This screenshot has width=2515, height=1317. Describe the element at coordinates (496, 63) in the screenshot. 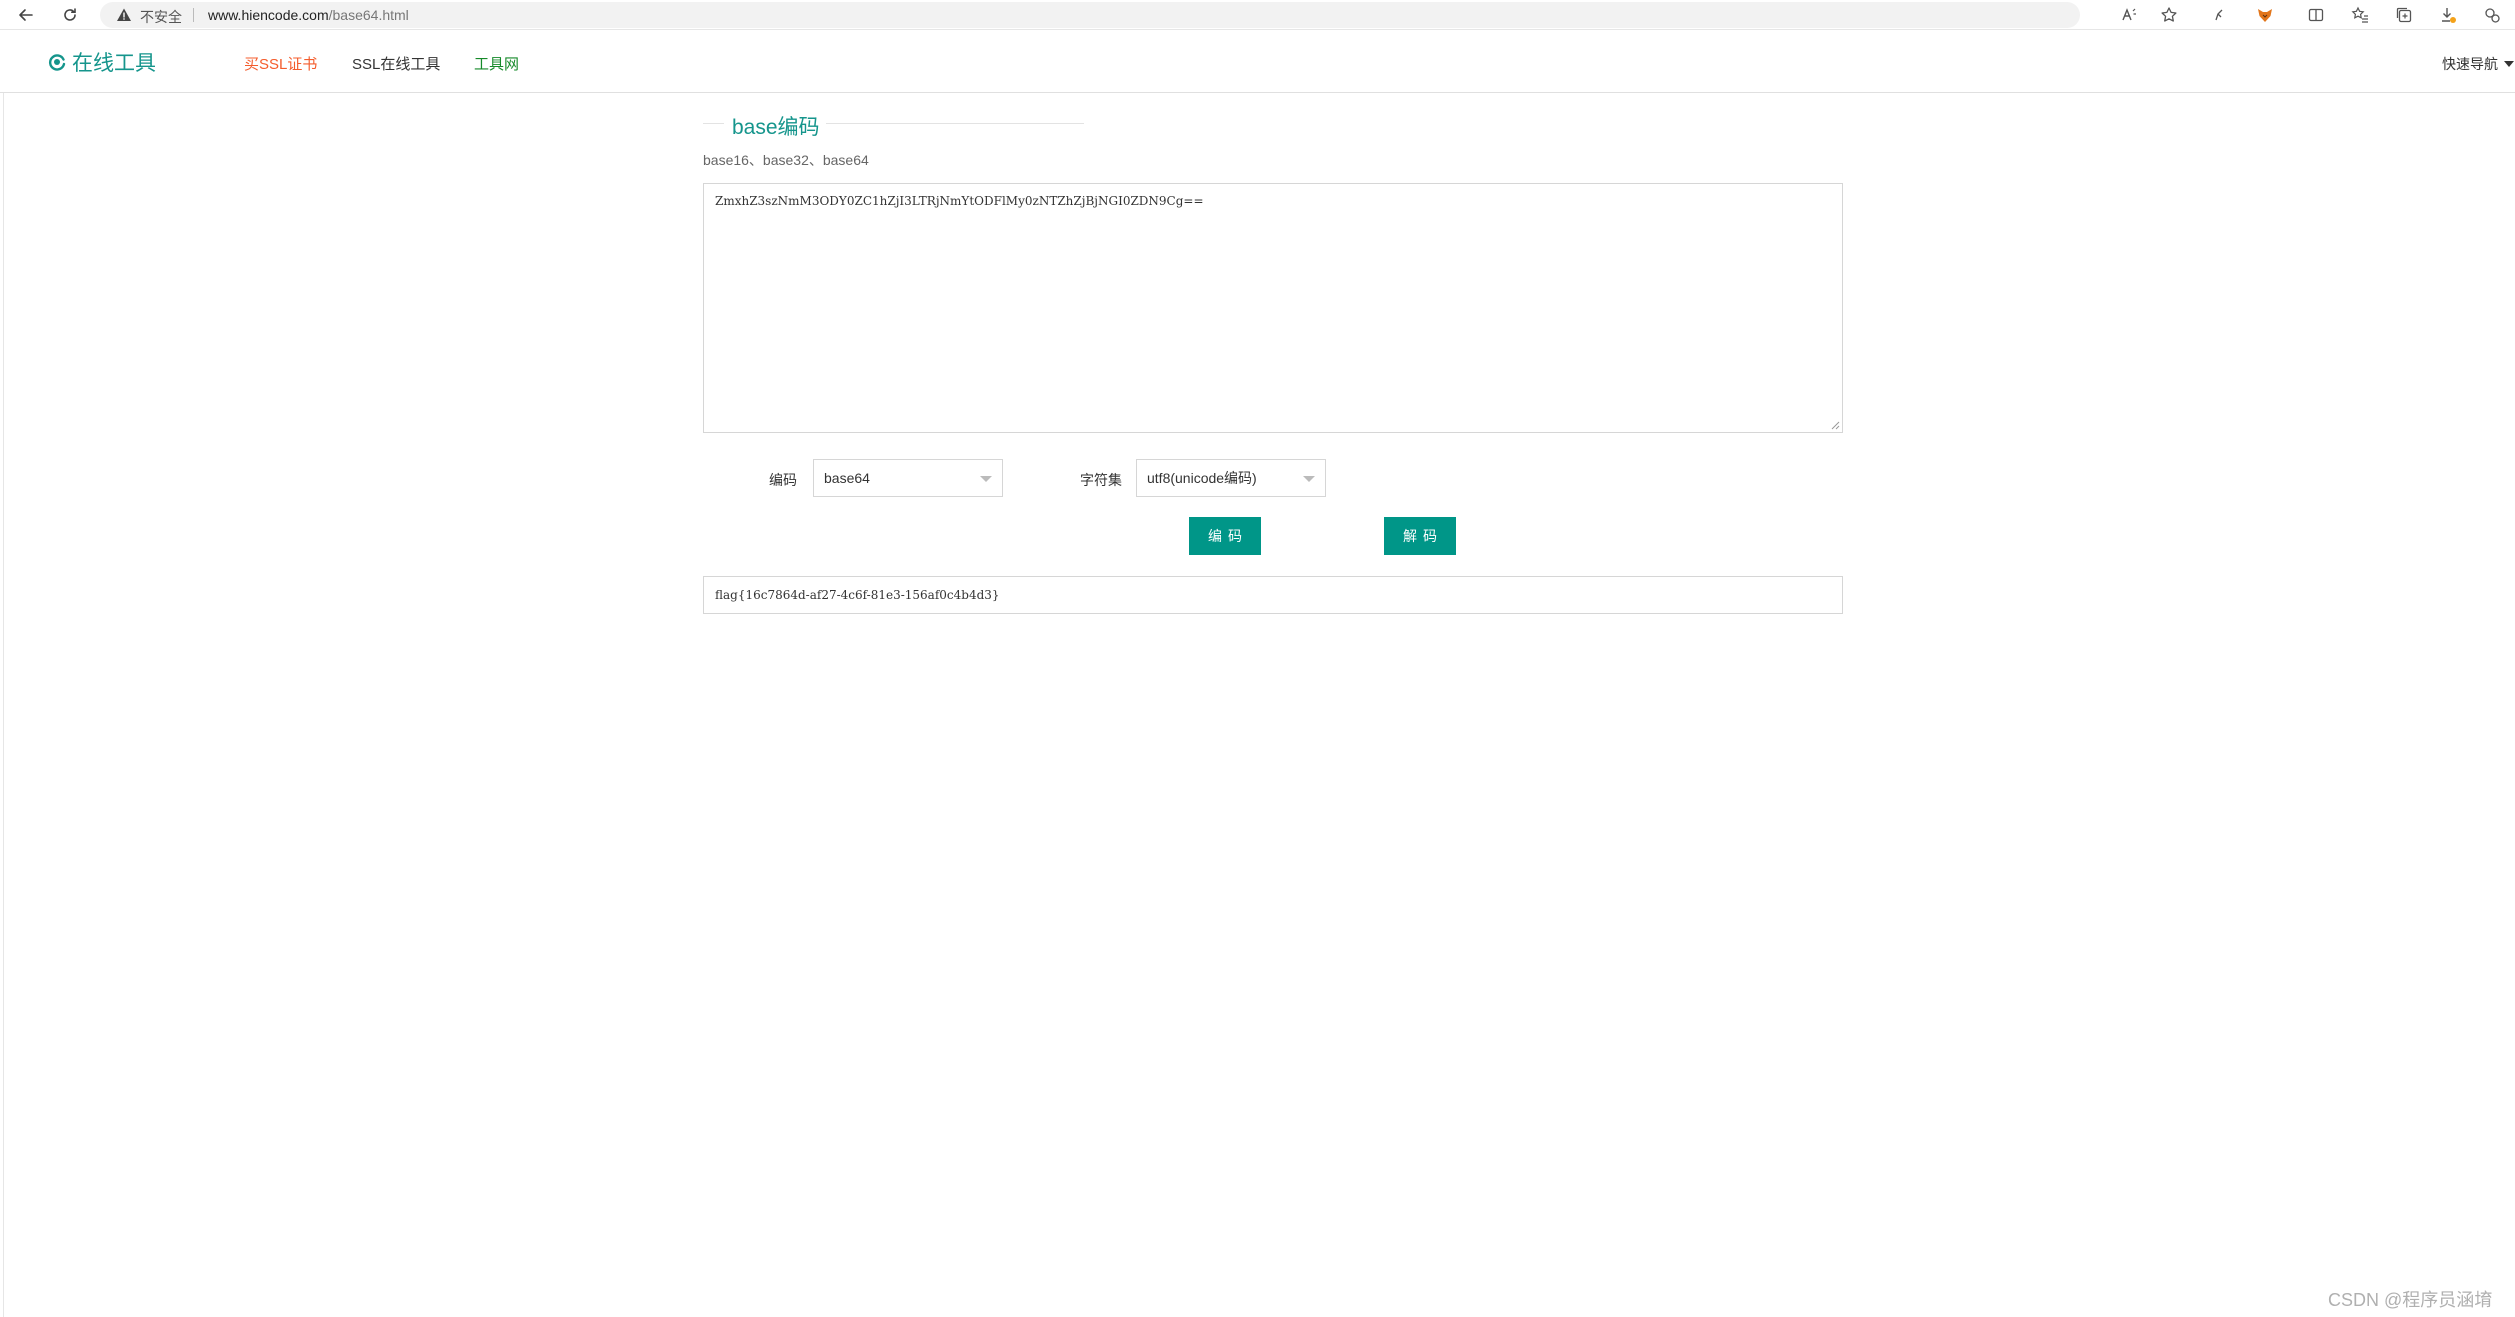

I see `nav-tool-site: 工具网` at that location.